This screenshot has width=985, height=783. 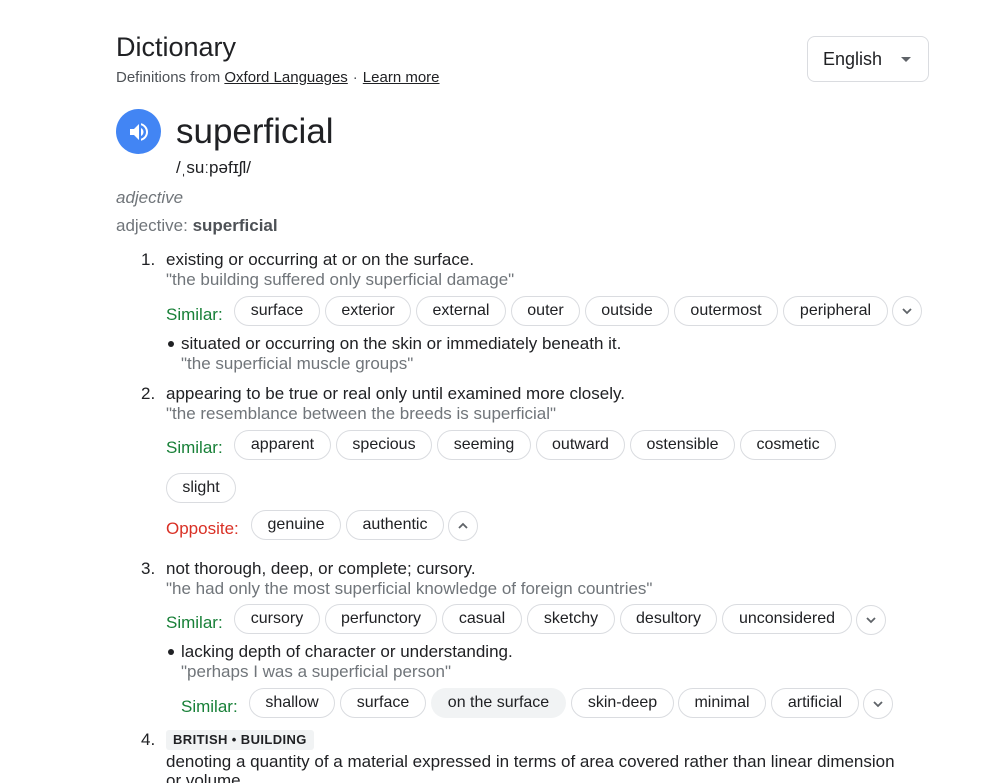 What do you see at coordinates (853, 58) in the screenshot?
I see `language-select-value: English` at bounding box center [853, 58].